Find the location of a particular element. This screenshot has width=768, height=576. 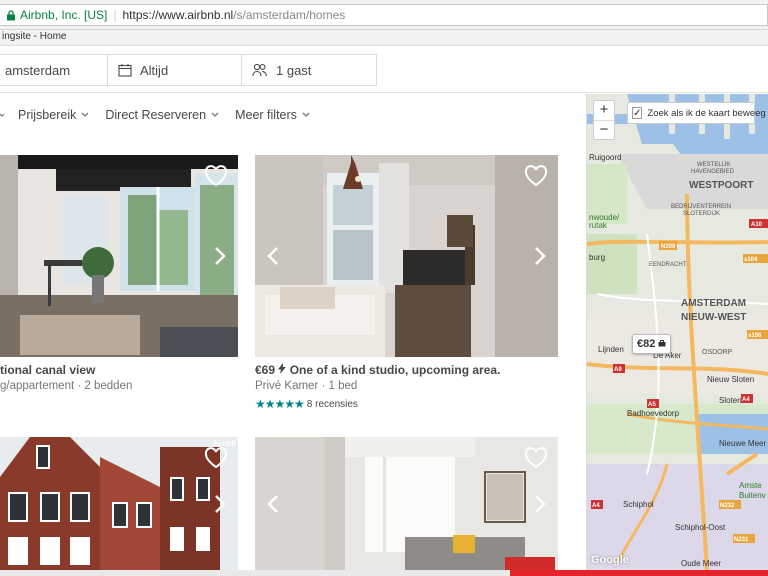

filter-clipped-chevron-icon is located at coordinates (2, 115).